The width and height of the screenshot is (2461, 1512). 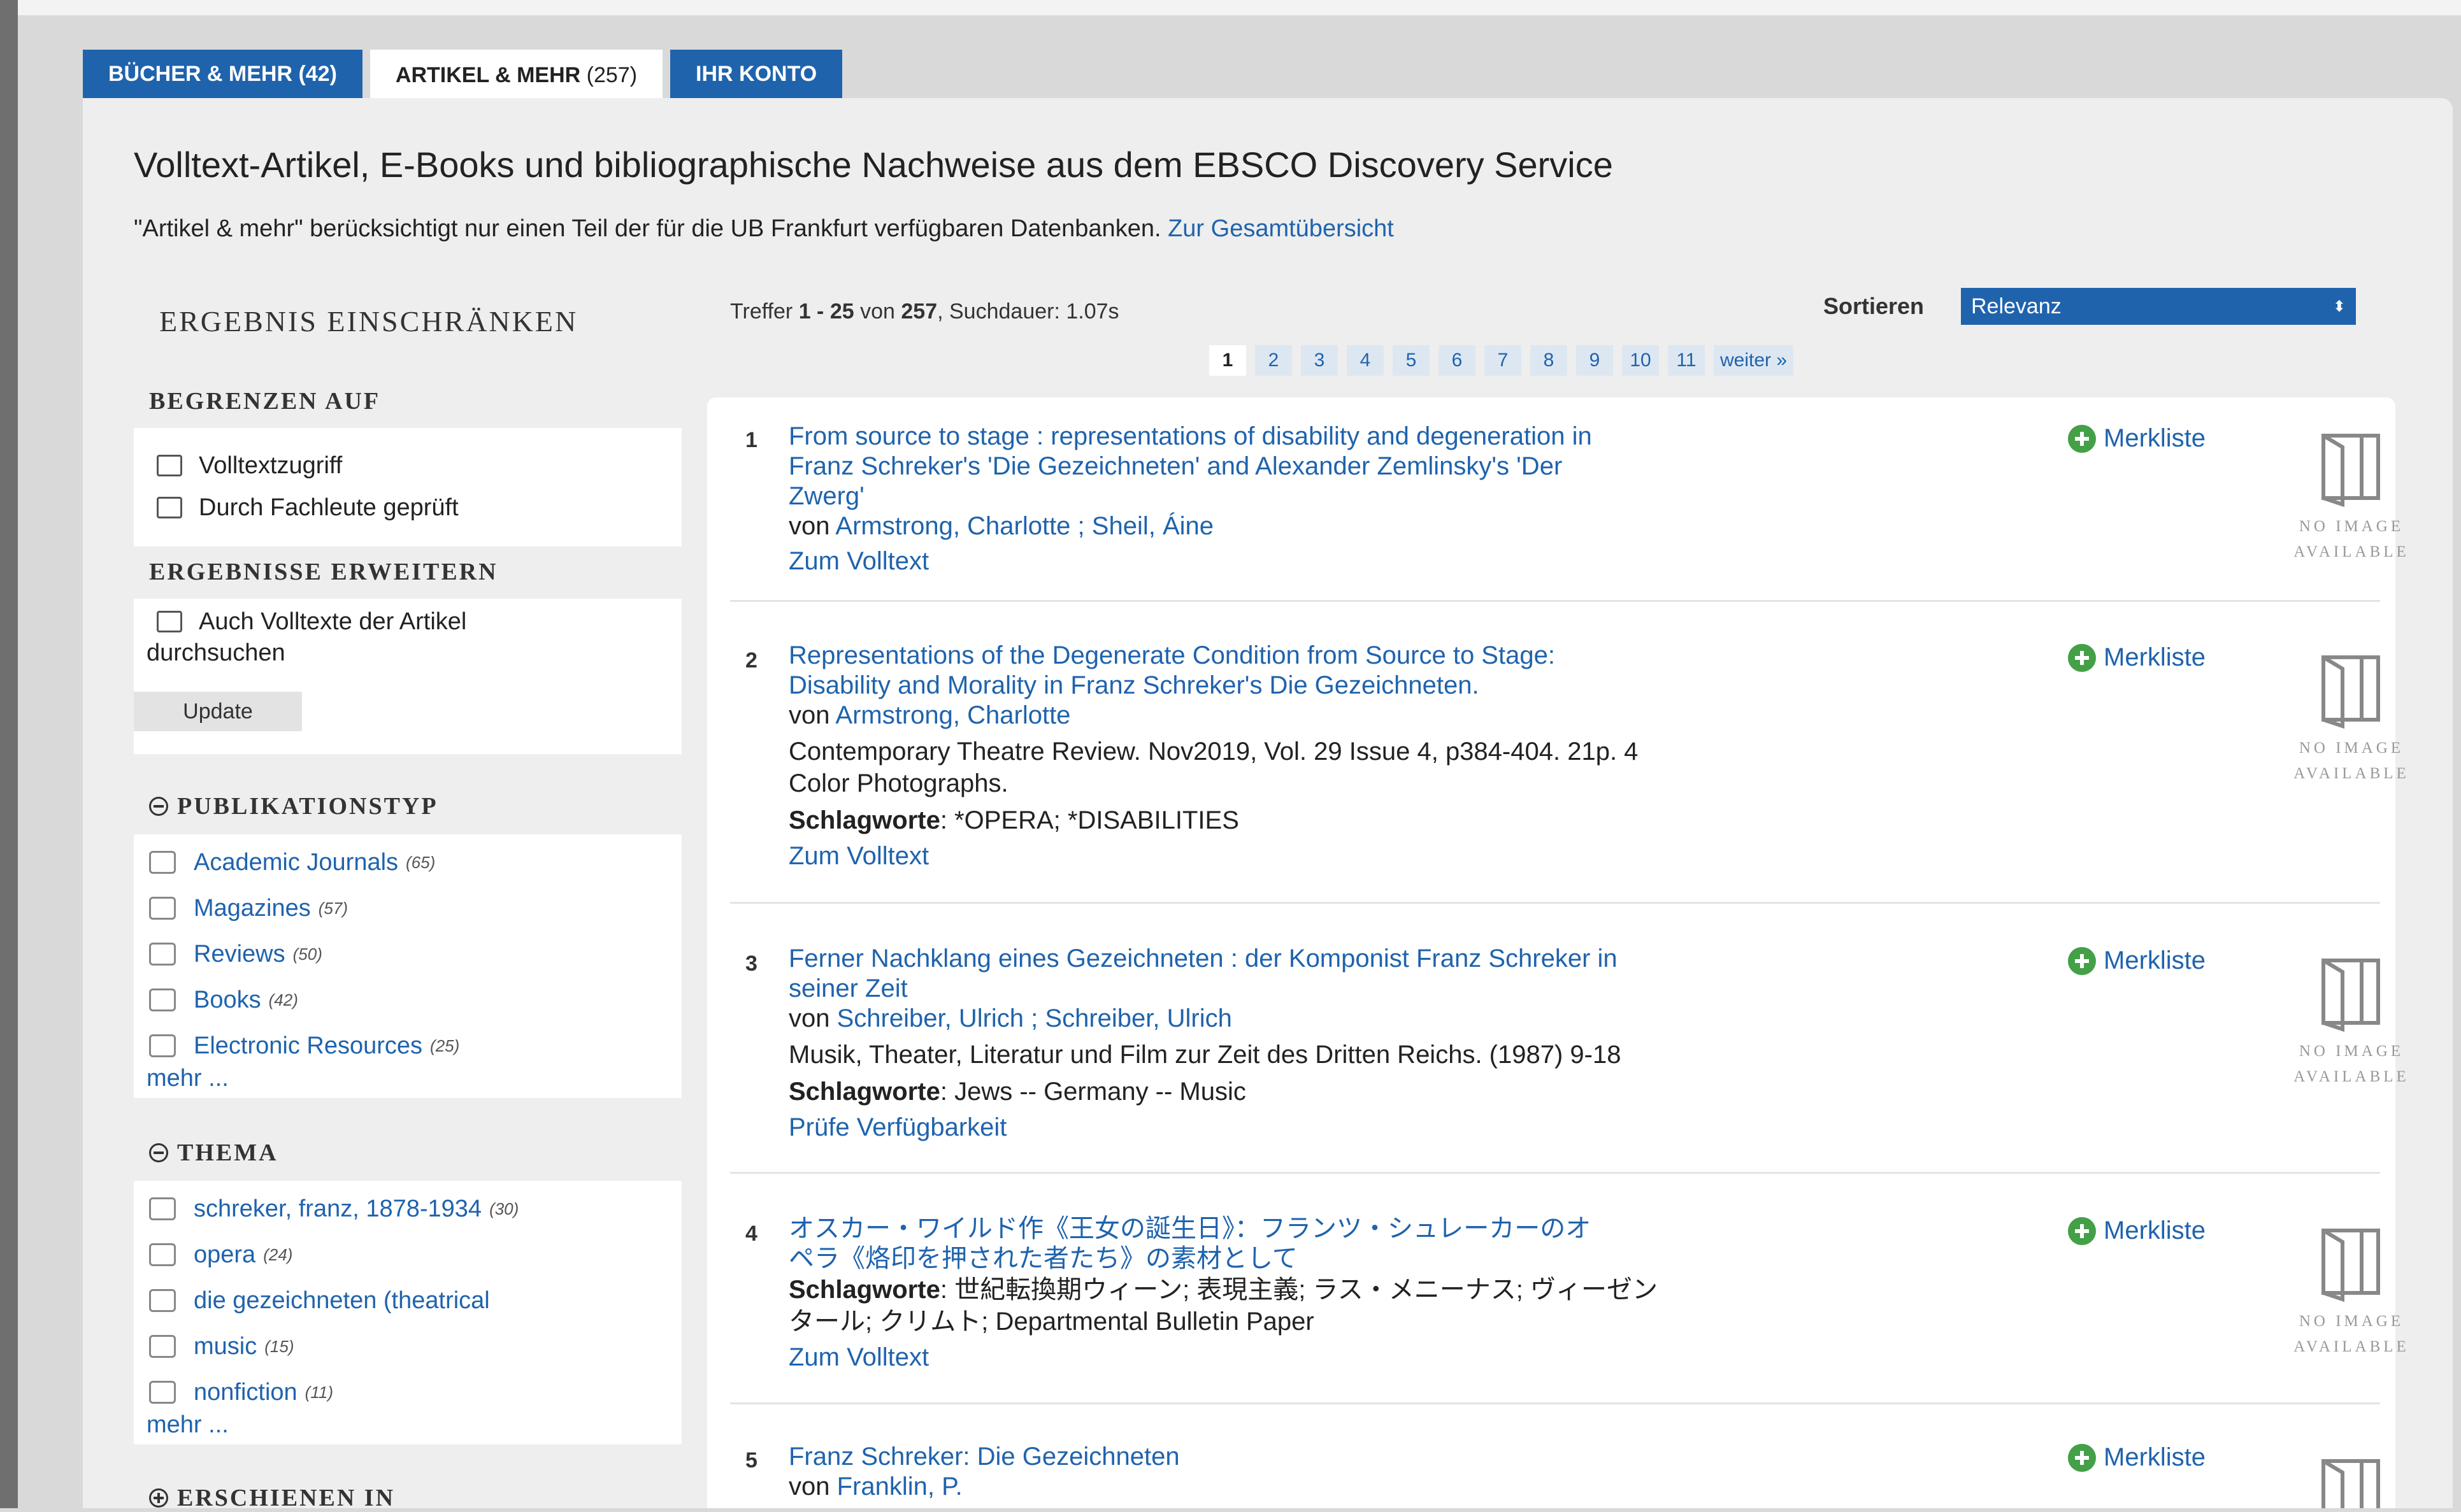 What do you see at coordinates (751, 1460) in the screenshot?
I see `result-number: 5` at bounding box center [751, 1460].